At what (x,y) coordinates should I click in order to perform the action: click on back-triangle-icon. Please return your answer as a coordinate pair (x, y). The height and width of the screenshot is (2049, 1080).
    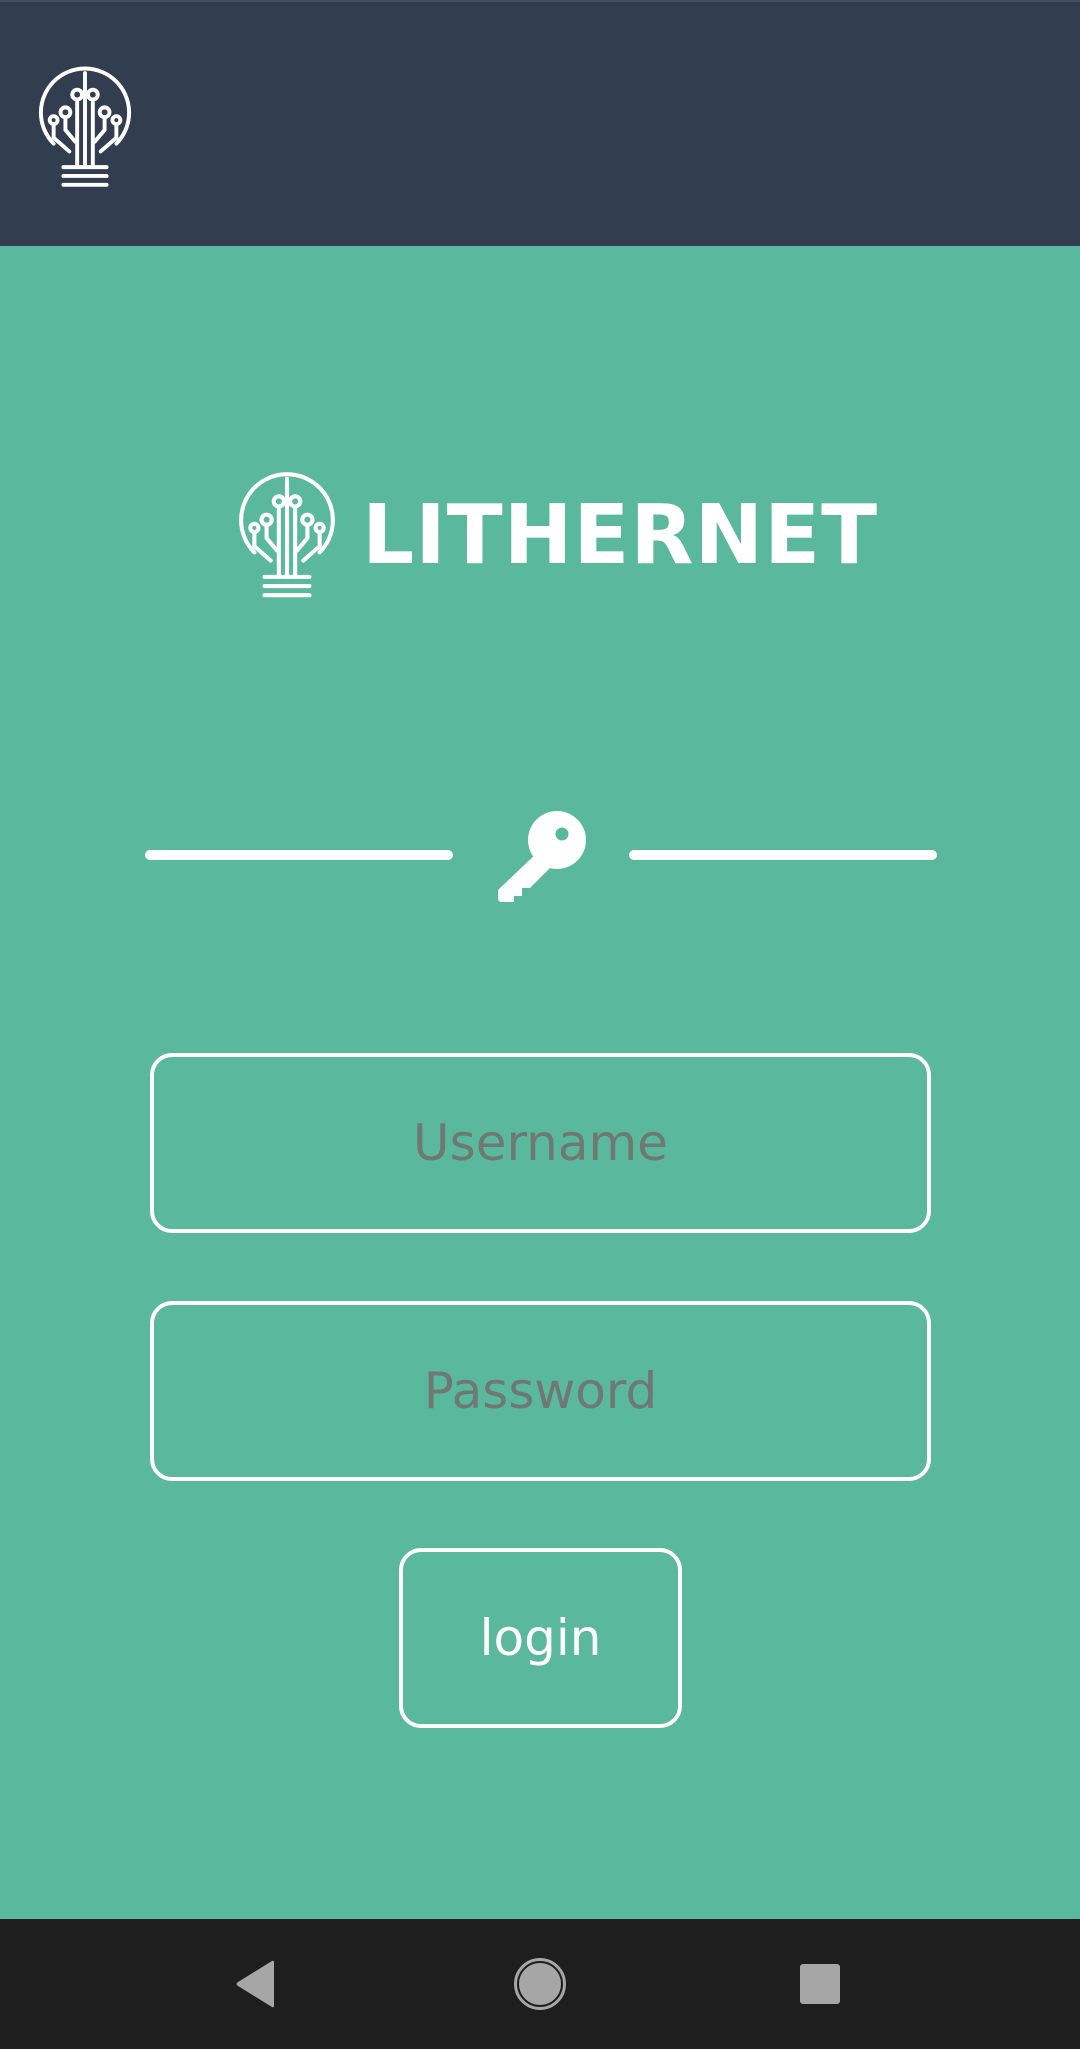
    Looking at the image, I should click on (255, 1984).